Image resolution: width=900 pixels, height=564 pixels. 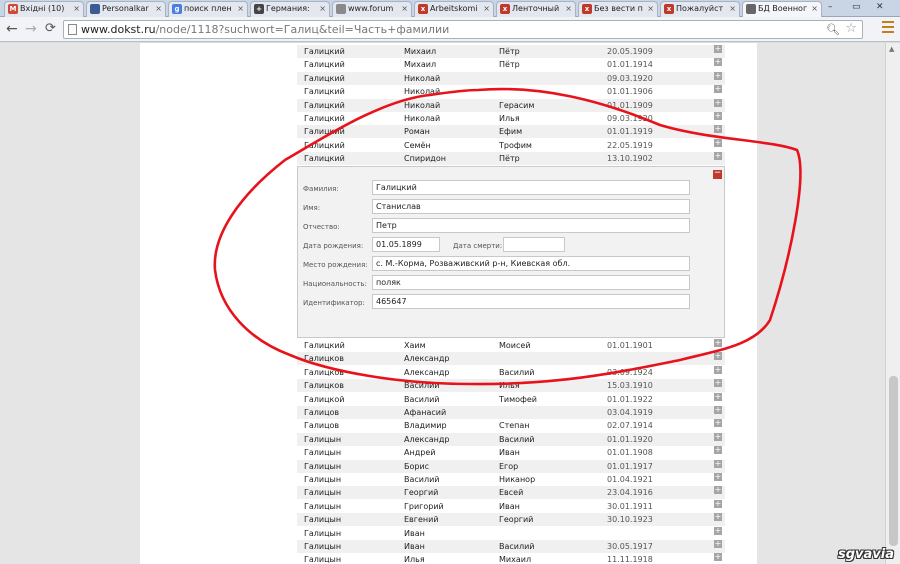 What do you see at coordinates (511, 412) in the screenshot?
I see `table-row: Галицов Афанасий 03.04.1919 +` at bounding box center [511, 412].